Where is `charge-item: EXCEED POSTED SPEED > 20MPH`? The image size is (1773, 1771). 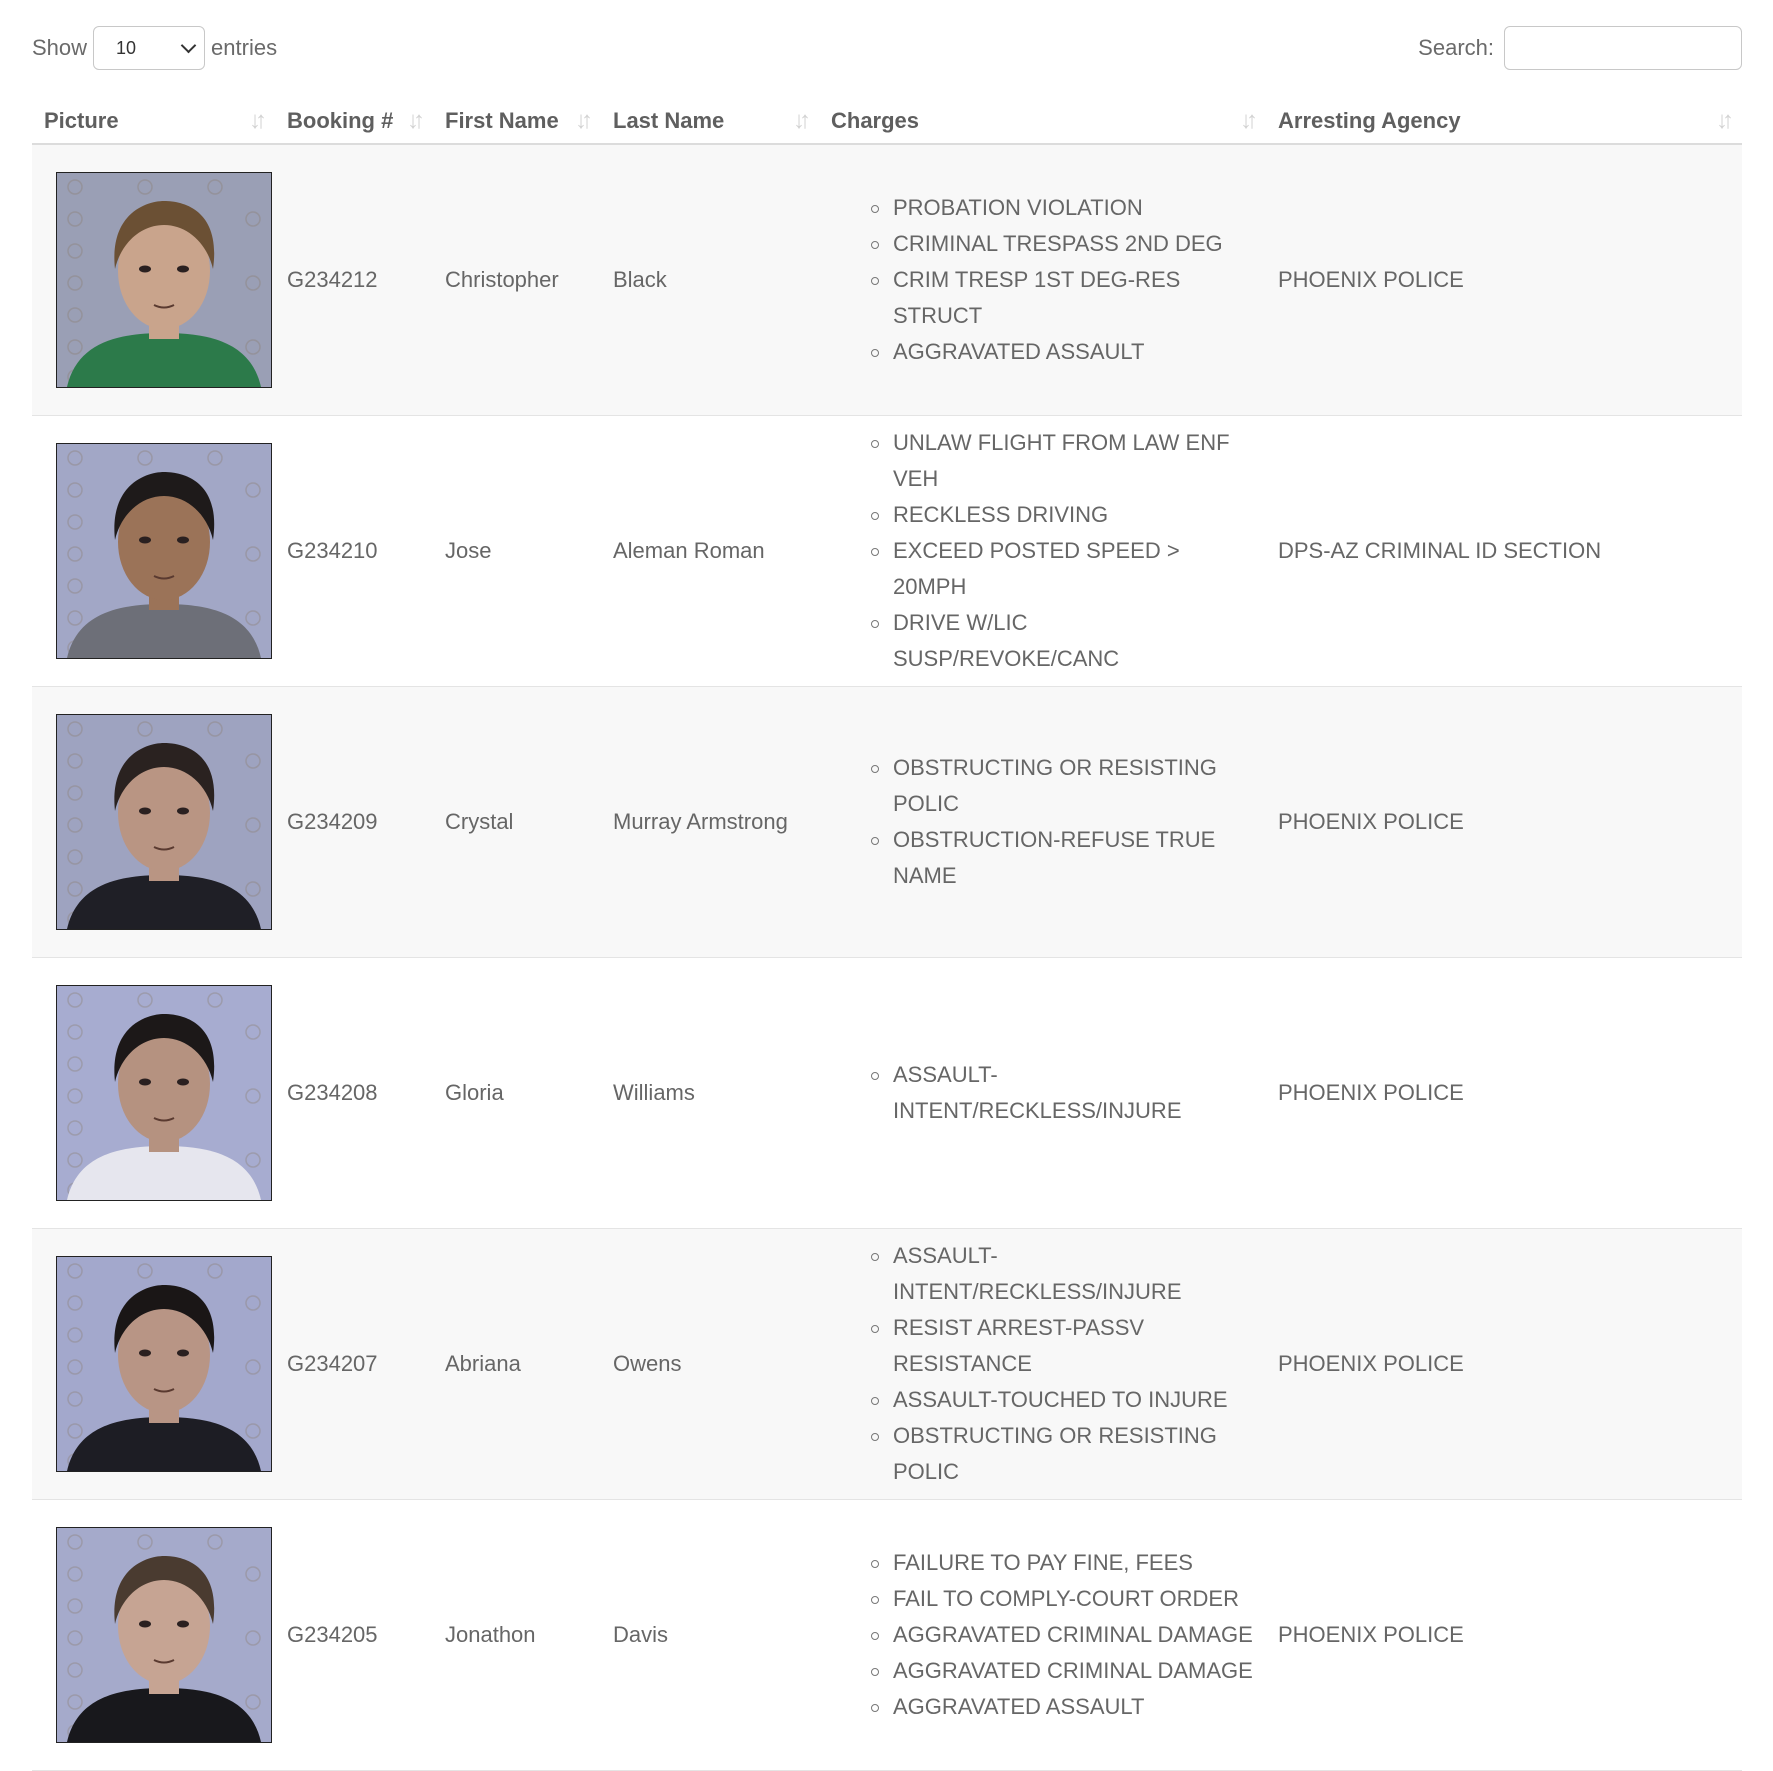
charge-item: EXCEED POSTED SPEED > 20MPH is located at coordinates (1062, 569).